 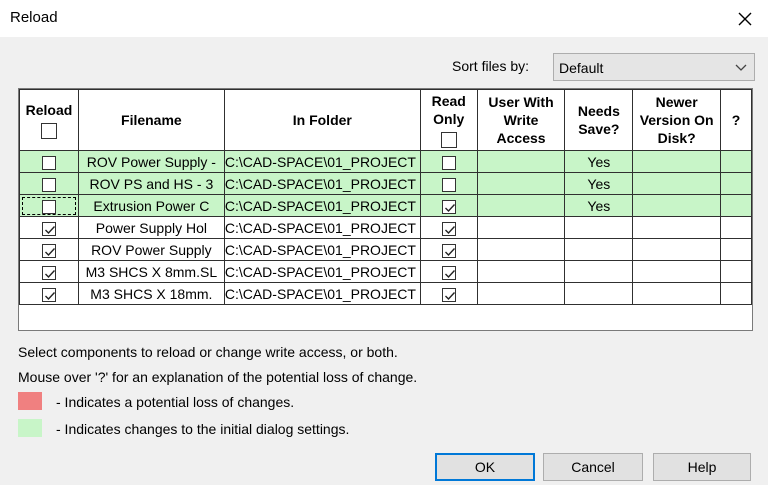 I want to click on window-title: Reload, so click(x=34, y=17).